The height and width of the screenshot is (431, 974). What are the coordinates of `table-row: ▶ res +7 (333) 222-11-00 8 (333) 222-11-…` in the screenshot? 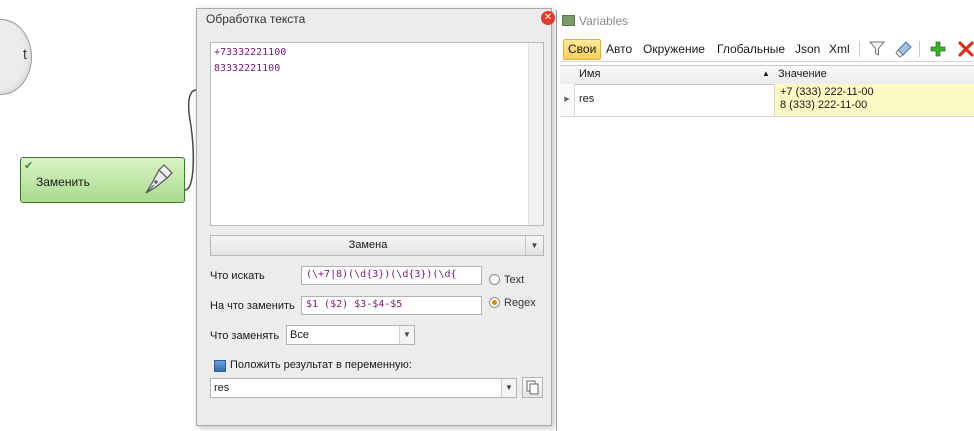 It's located at (767, 100).